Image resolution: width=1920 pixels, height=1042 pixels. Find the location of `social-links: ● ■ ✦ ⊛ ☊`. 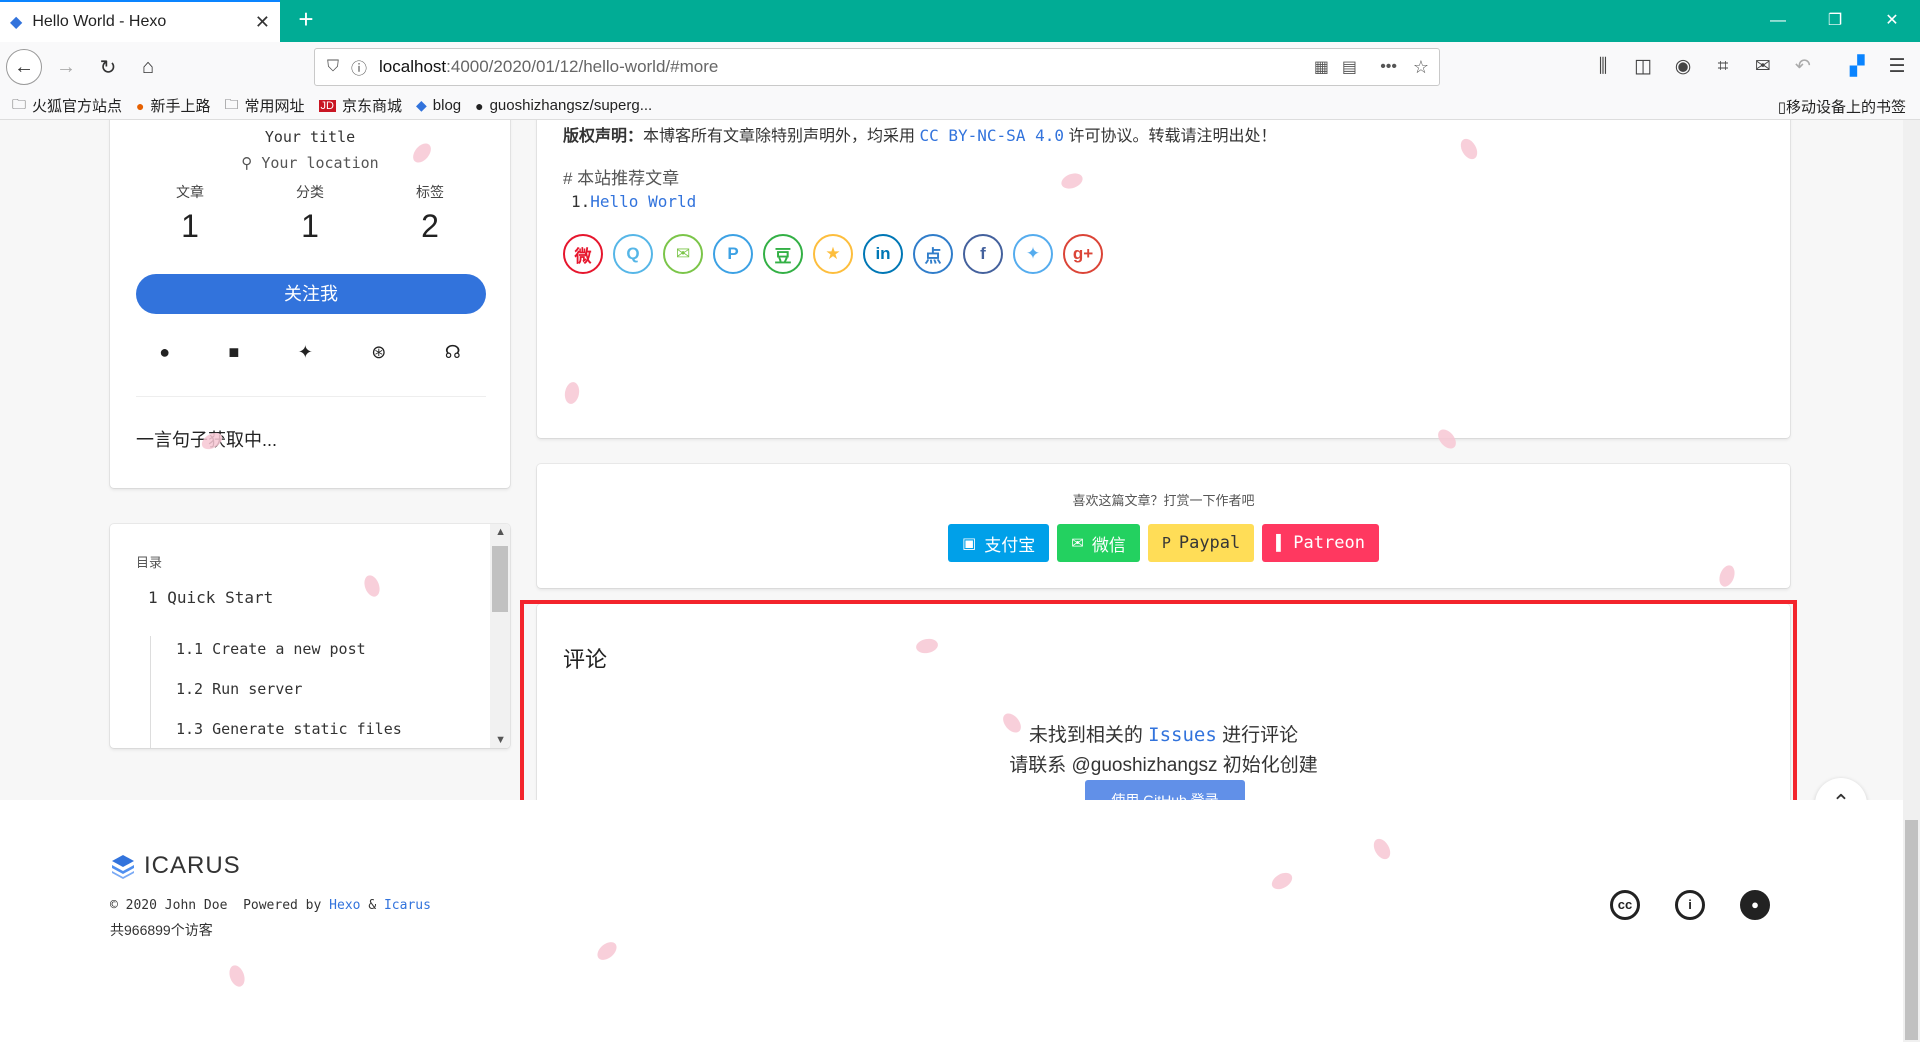

social-links: ● ■ ✦ ⊛ ☊ is located at coordinates (310, 352).